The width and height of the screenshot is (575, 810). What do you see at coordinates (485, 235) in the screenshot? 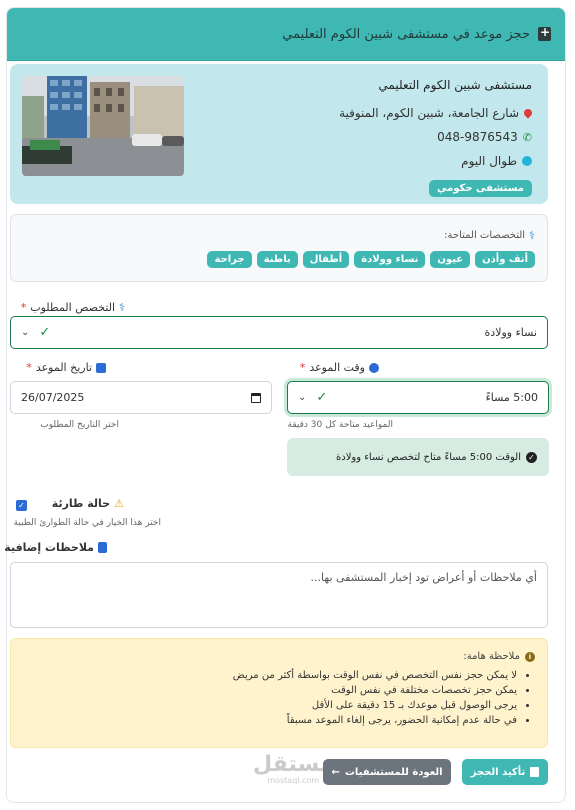
I see `specialties-title: التخصصات المتاحة:` at bounding box center [485, 235].